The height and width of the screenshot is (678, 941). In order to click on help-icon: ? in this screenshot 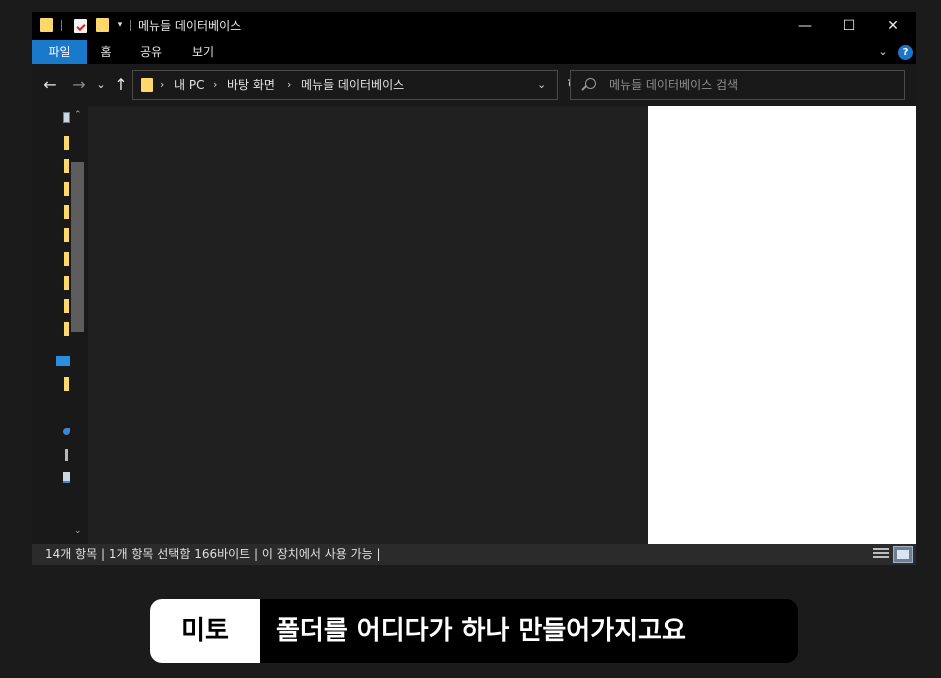, I will do `click(905, 52)`.